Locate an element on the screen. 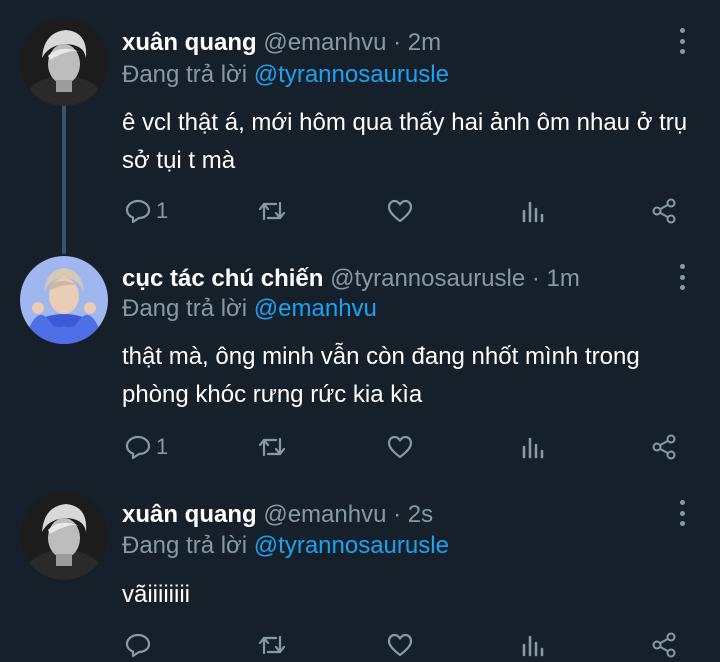  tweet-header: cục tác chú chiến @tyrannosaurusle · 1m is located at coordinates (351, 279).